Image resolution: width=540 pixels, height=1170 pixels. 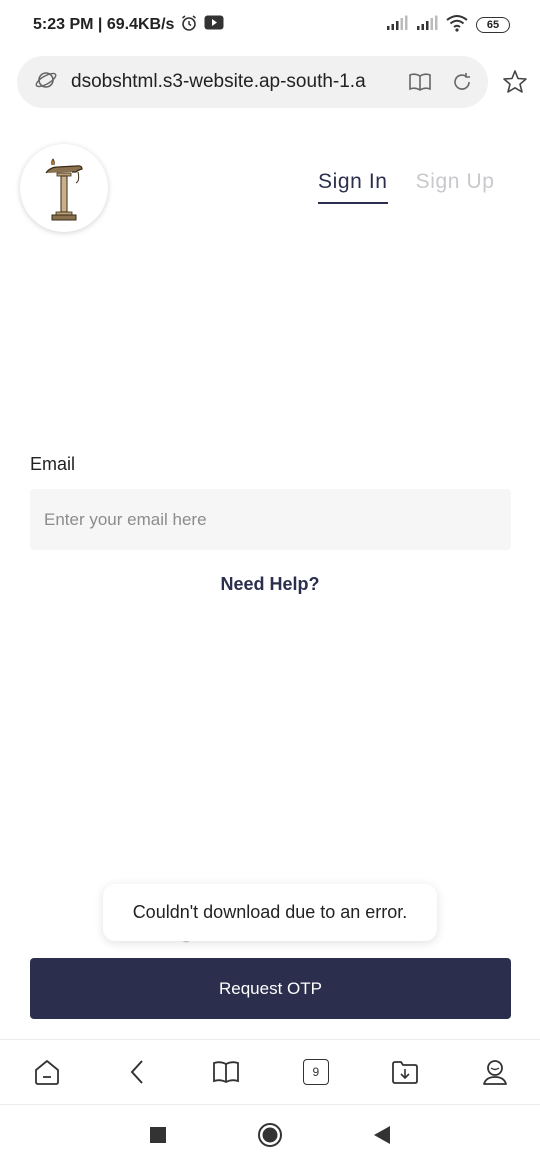 I want to click on home-icon, so click(x=47, y=1072).